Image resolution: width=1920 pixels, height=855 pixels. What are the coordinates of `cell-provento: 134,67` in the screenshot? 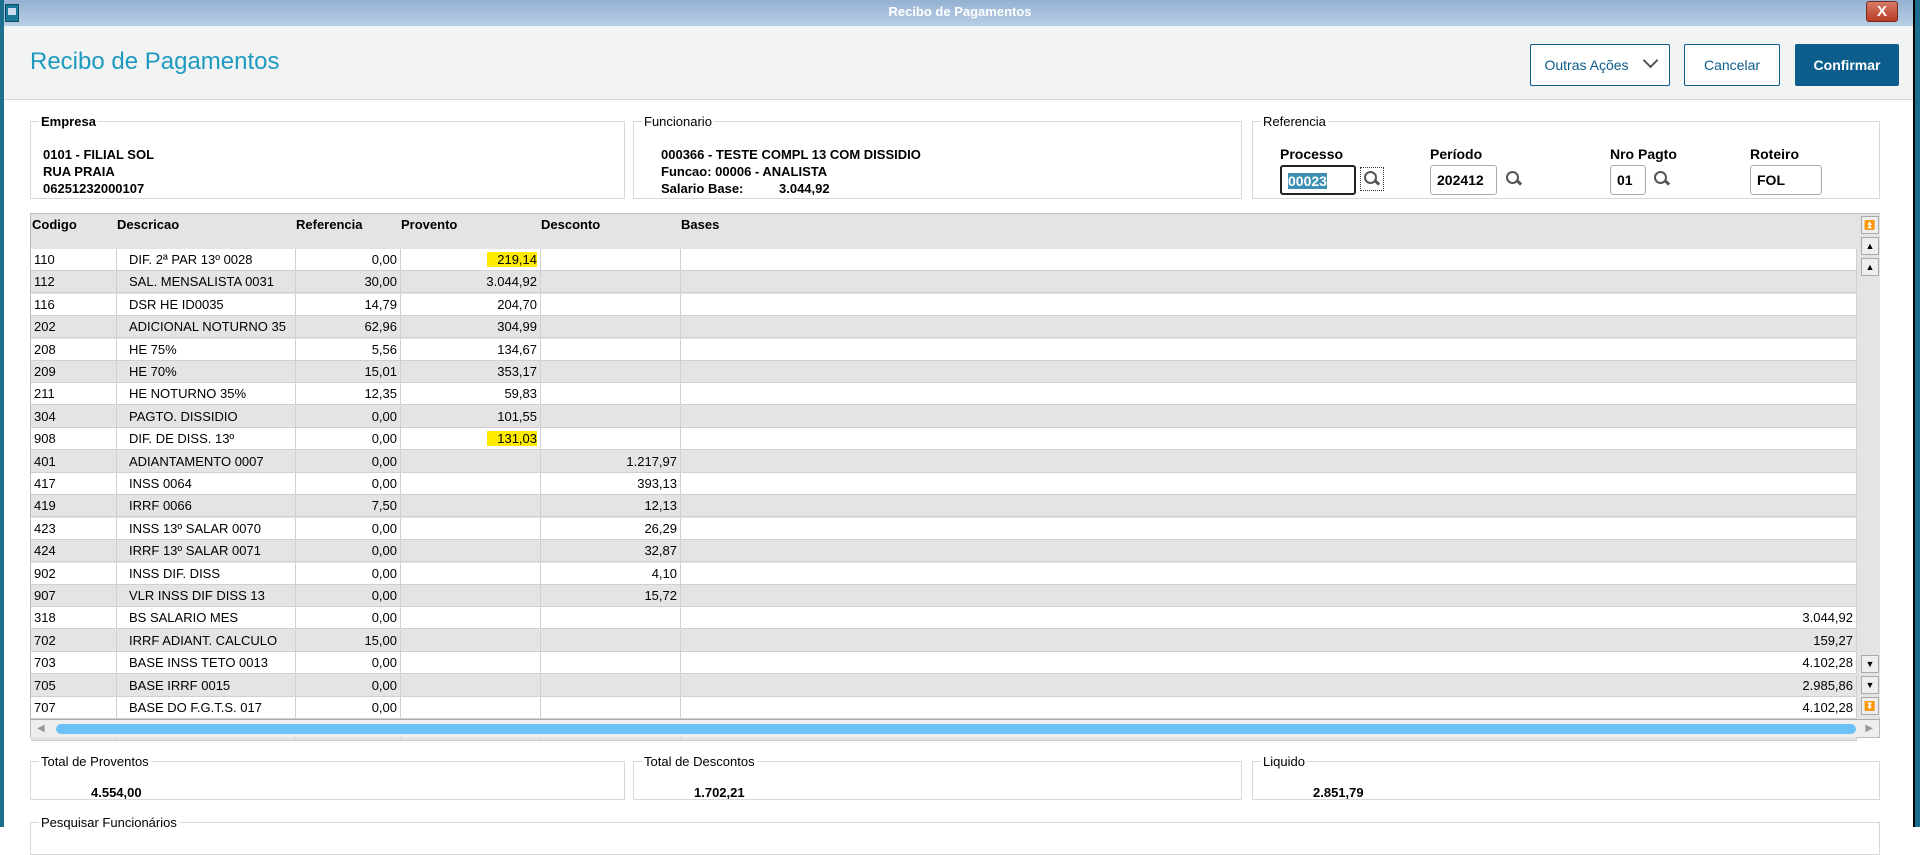 It's located at (471, 349).